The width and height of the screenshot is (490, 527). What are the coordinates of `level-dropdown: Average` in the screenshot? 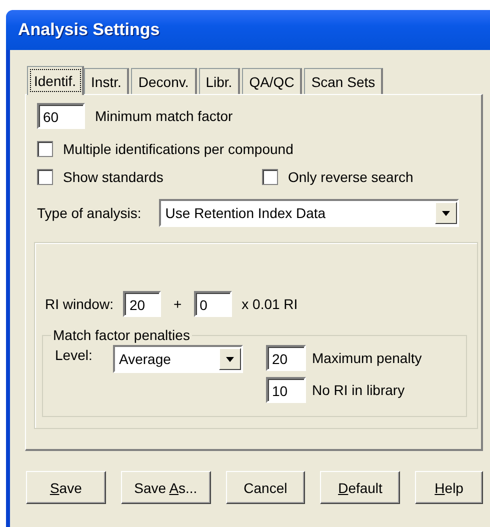 It's located at (178, 359).